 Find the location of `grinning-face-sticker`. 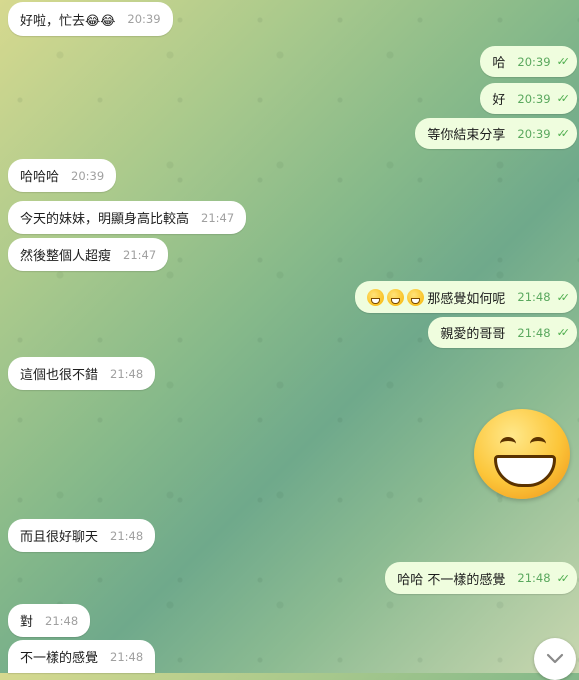

grinning-face-sticker is located at coordinates (522, 454).